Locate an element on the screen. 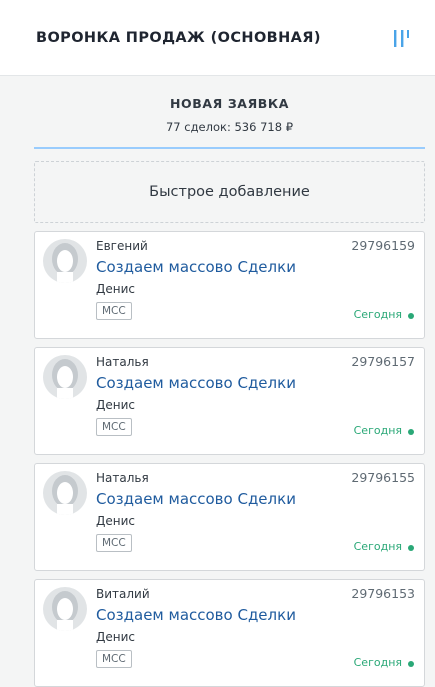 The image size is (435, 687). contact-name: Виталий is located at coordinates (123, 594).